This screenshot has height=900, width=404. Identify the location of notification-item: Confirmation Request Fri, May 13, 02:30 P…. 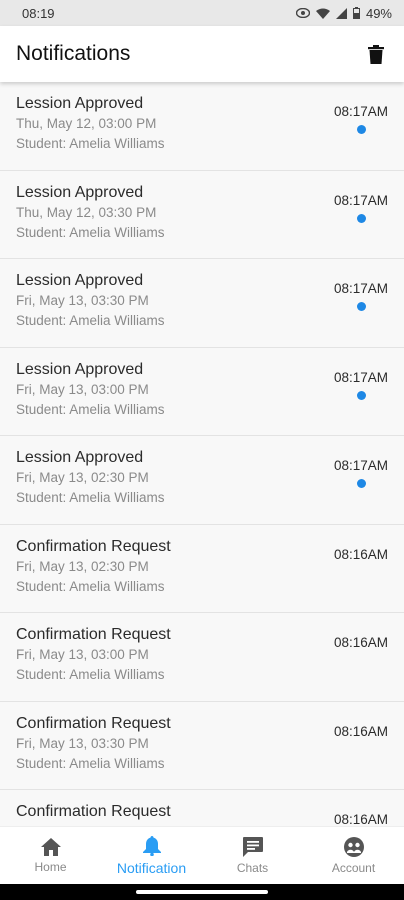
(202, 568).